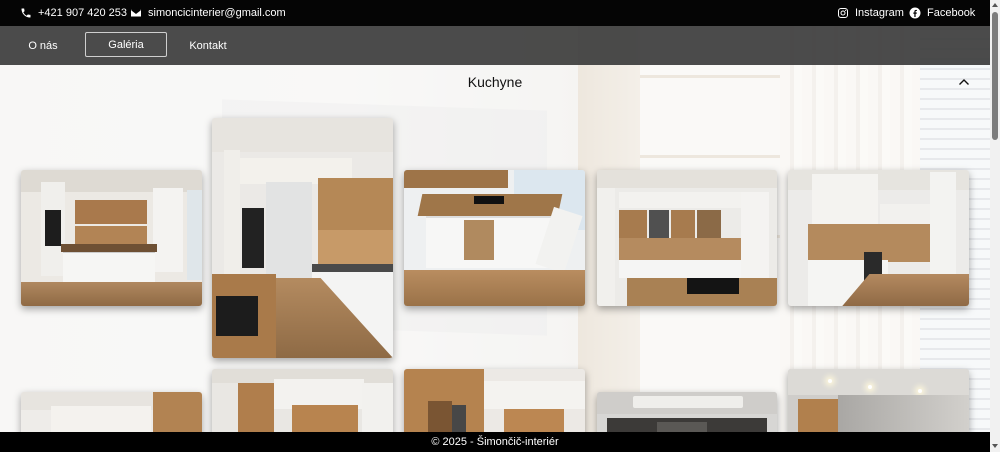 The image size is (1000, 452). What do you see at coordinates (995, 446) in the screenshot?
I see `scroll-down-arrow-icon` at bounding box center [995, 446].